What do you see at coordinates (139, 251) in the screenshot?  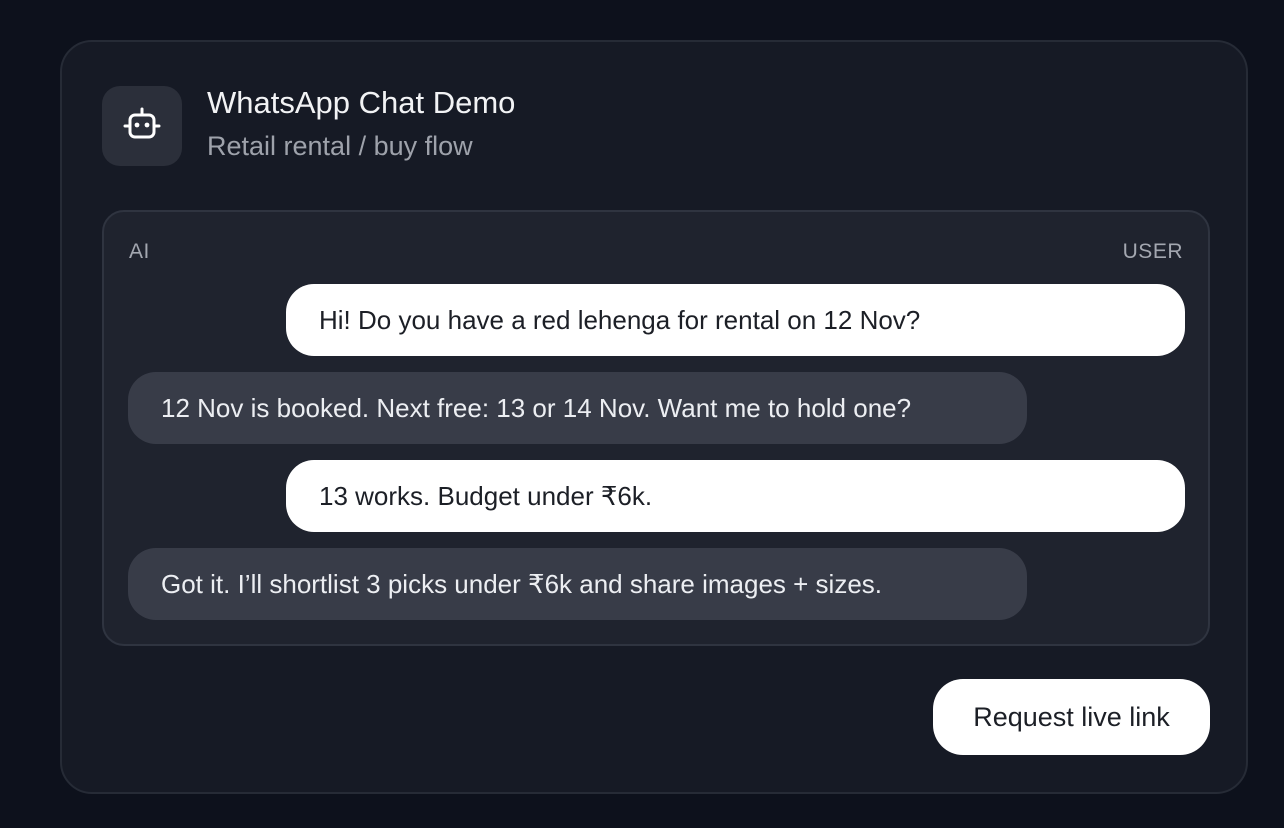 I see `ai-column-label: AI` at bounding box center [139, 251].